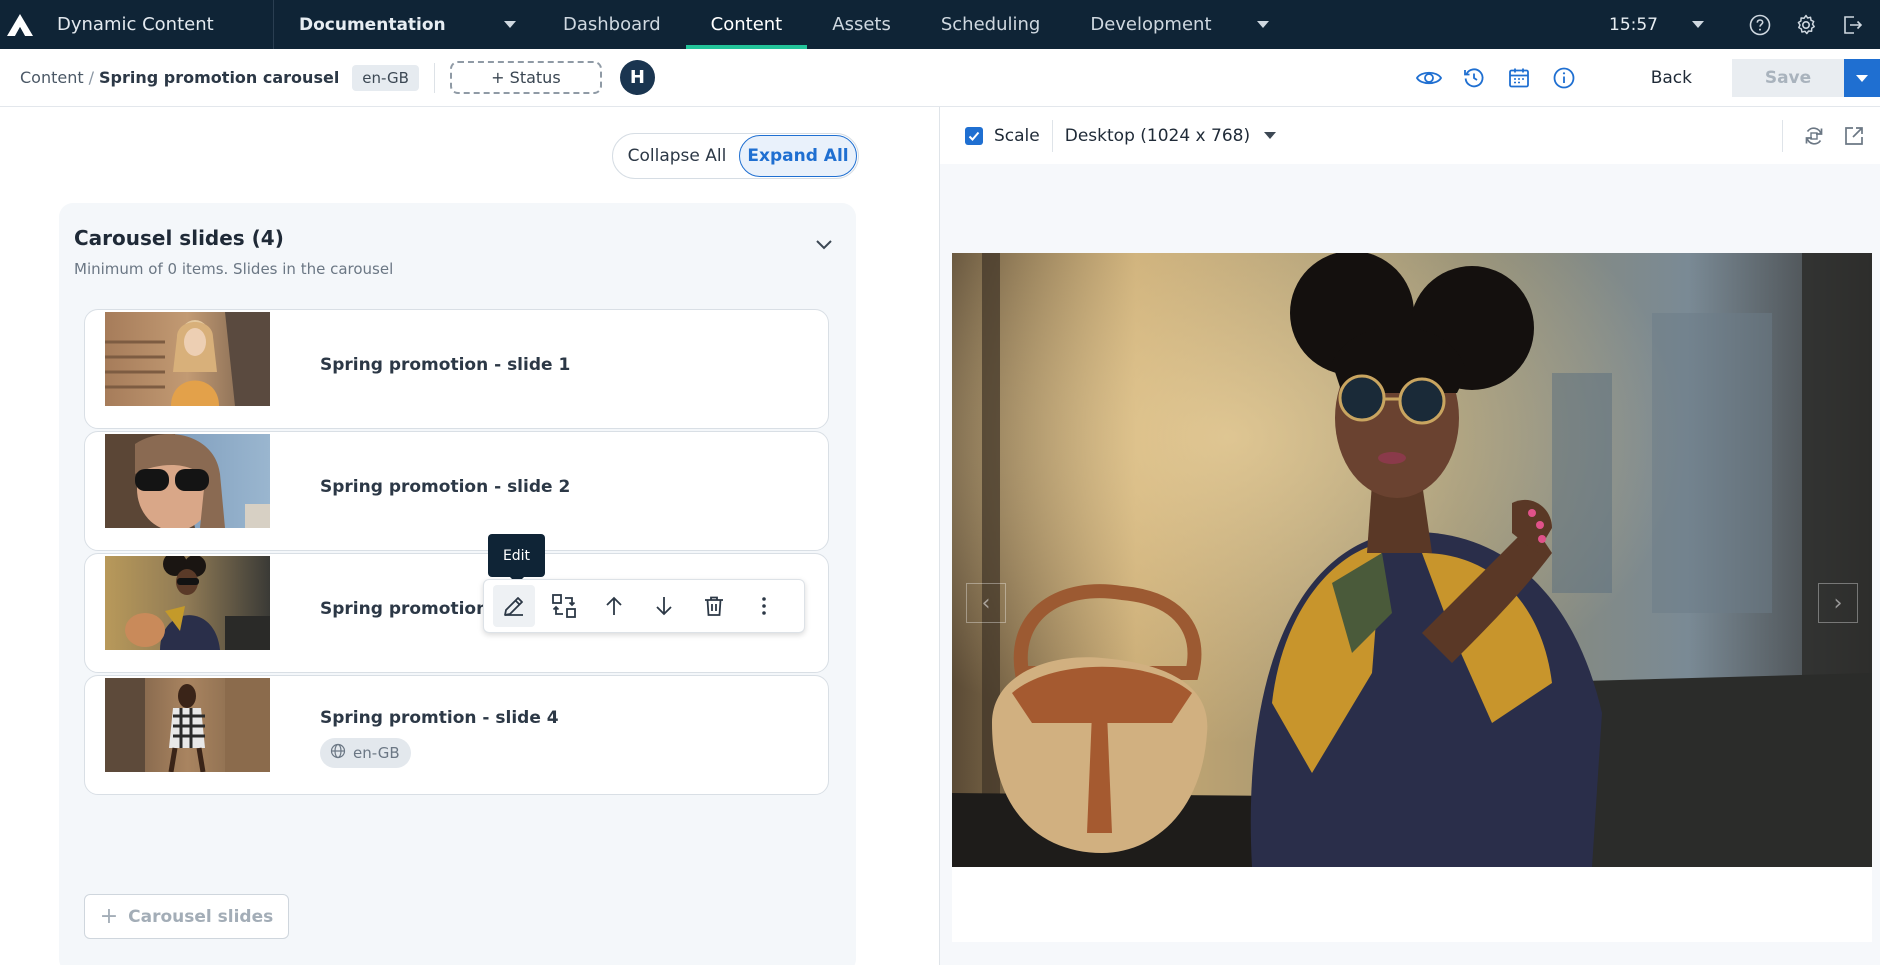 This screenshot has width=1880, height=965. I want to click on carousel-prev-button: ‹, so click(986, 603).